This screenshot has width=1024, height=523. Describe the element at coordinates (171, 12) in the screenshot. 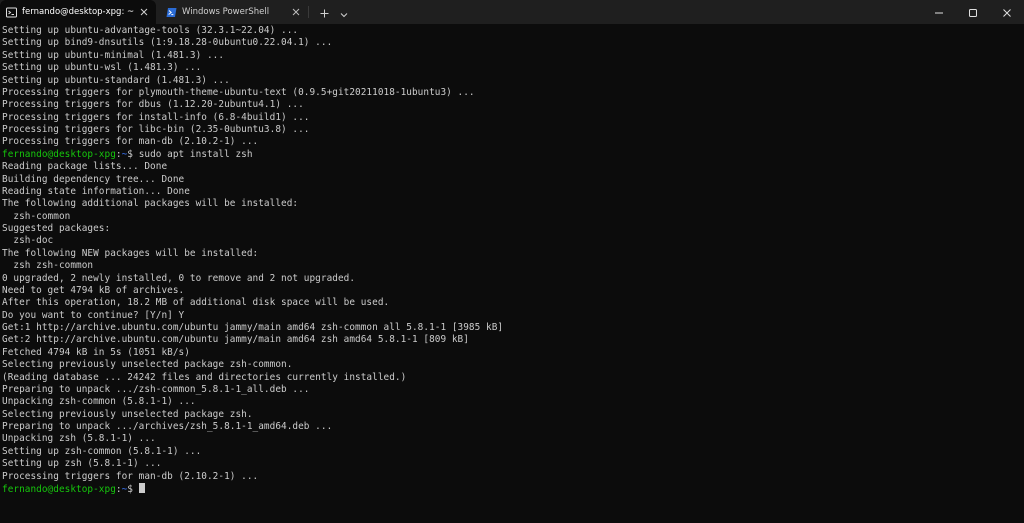

I see `powershell-icon` at that location.